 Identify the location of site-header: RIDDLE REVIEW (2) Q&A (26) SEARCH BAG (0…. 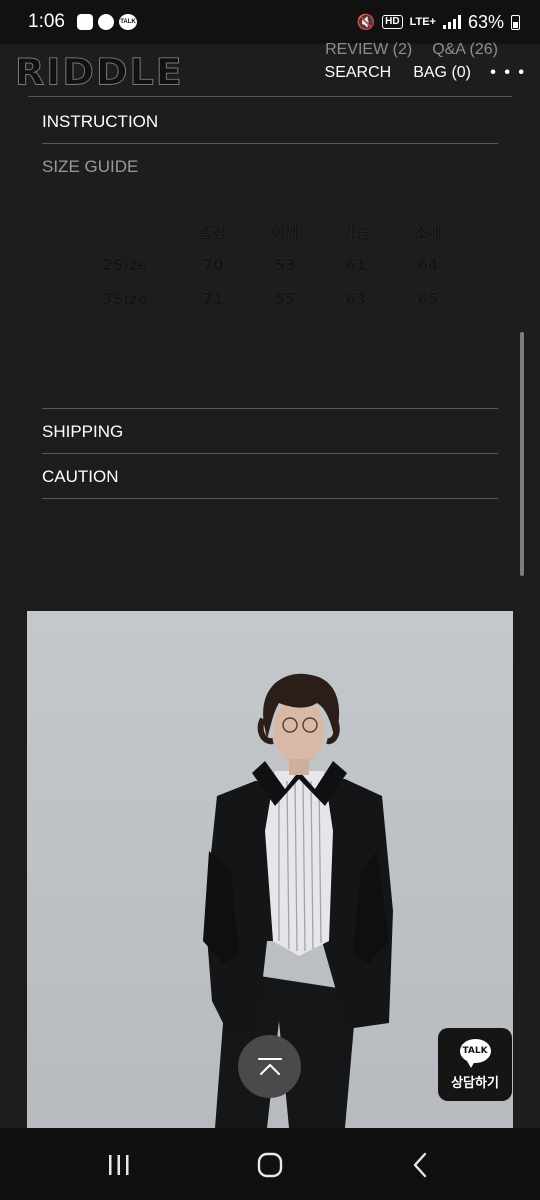
(270, 70).